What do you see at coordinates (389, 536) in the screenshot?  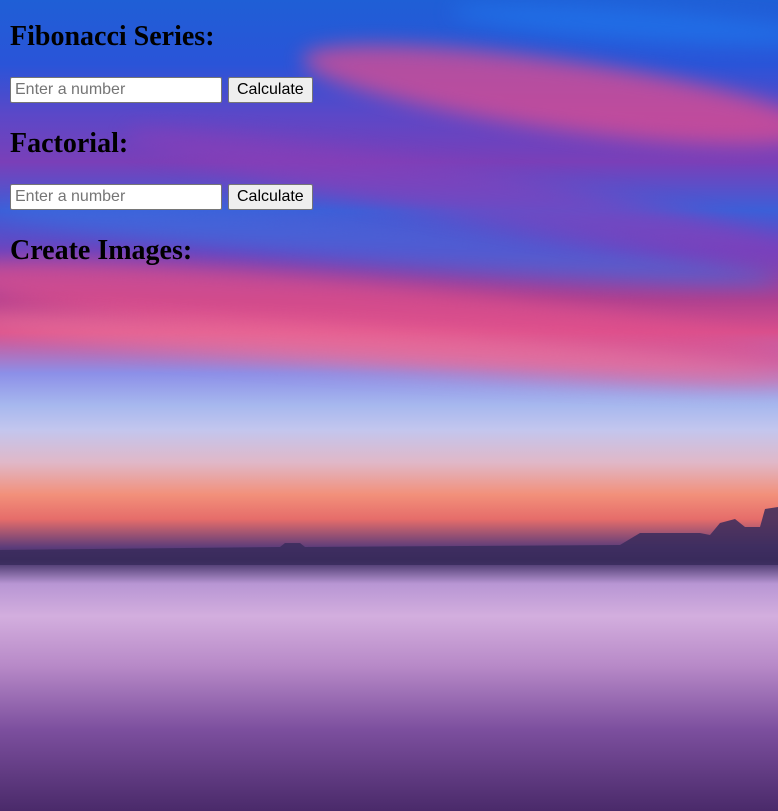 I see `city-skyline-silhouette` at bounding box center [389, 536].